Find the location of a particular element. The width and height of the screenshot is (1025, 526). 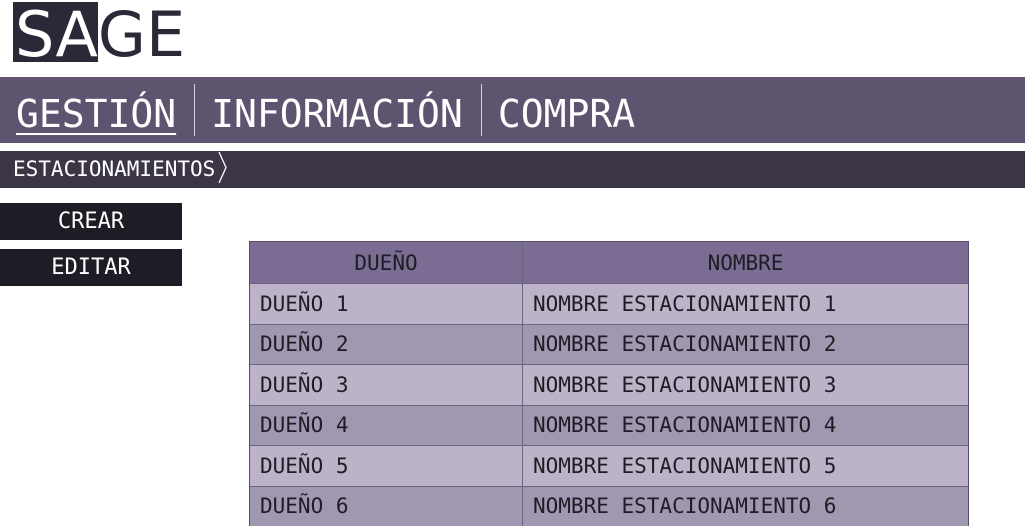

breadcrumb: ESTACIONAMIENTOS is located at coordinates (114, 169).